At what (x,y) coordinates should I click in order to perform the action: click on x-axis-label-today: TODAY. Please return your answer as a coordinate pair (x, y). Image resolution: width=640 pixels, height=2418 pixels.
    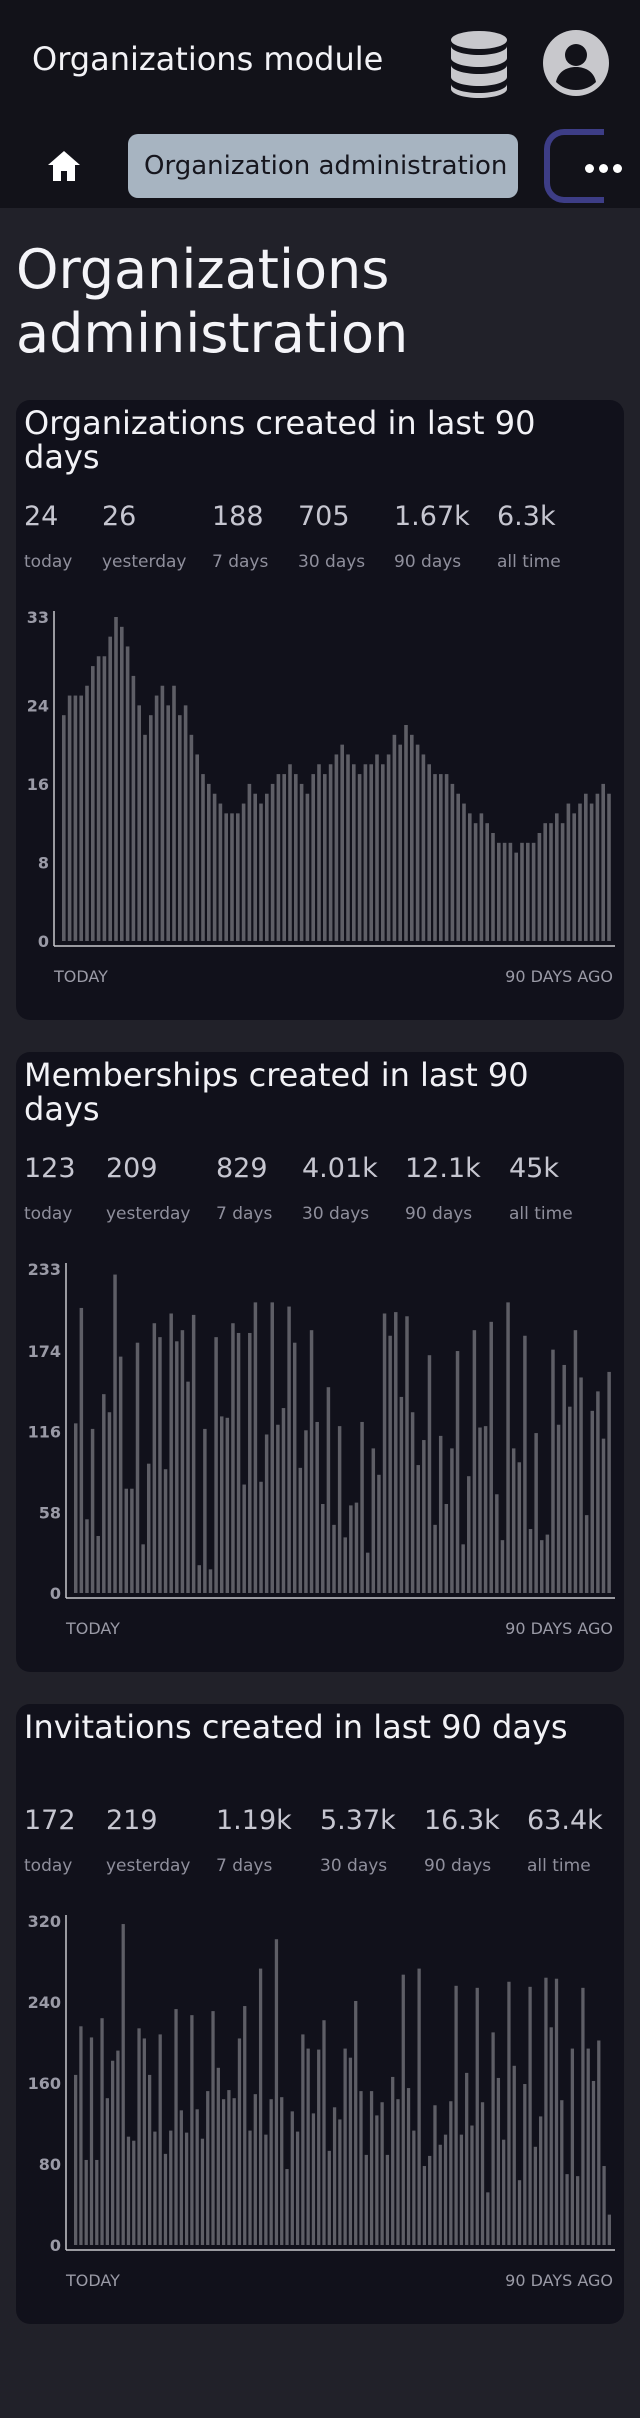
    Looking at the image, I should click on (92, 2280).